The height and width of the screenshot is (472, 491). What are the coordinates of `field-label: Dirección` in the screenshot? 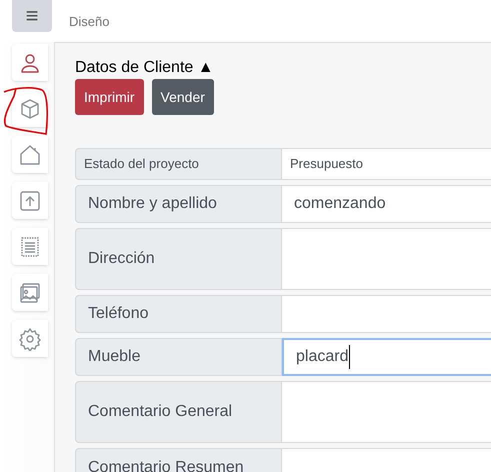 It's located at (178, 259).